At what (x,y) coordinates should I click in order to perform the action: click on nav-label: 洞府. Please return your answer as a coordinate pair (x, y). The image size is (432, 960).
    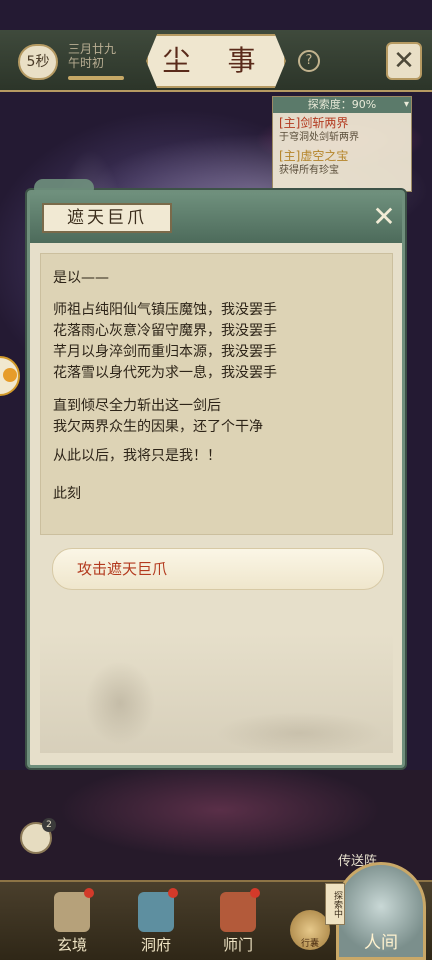
    Looking at the image, I should click on (155, 945).